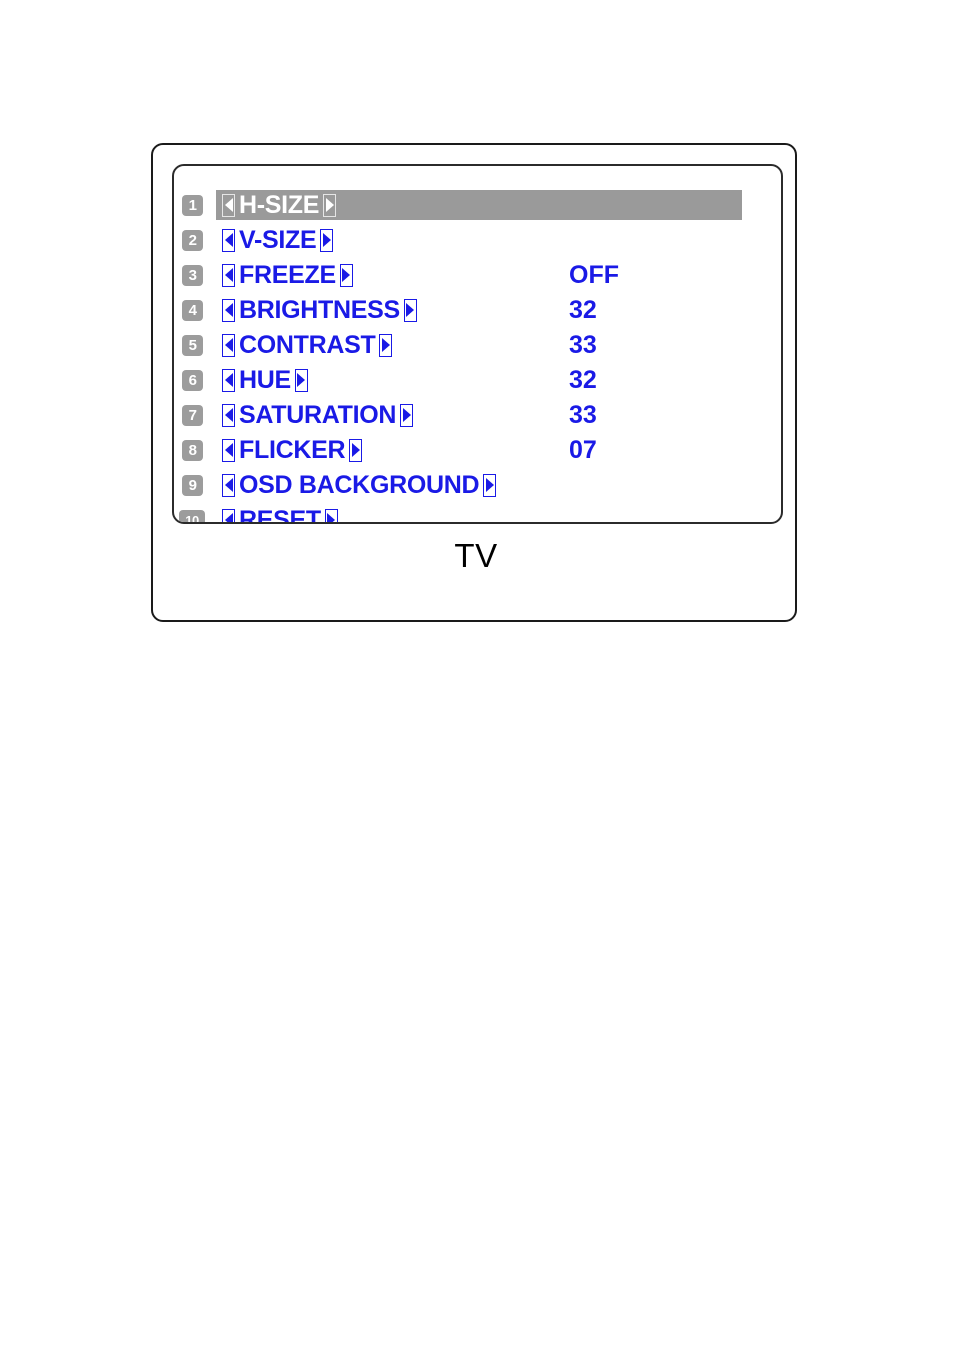  I want to click on osd-item-label: H-SIZE, so click(279, 205).